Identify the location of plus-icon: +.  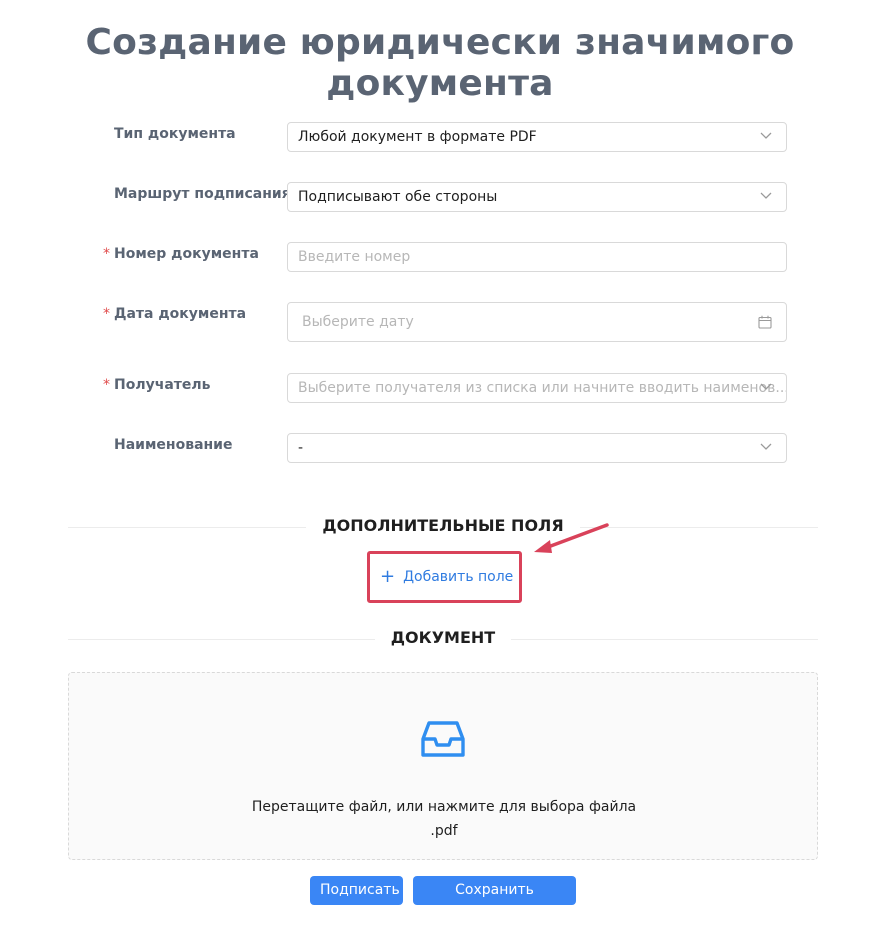
(388, 576).